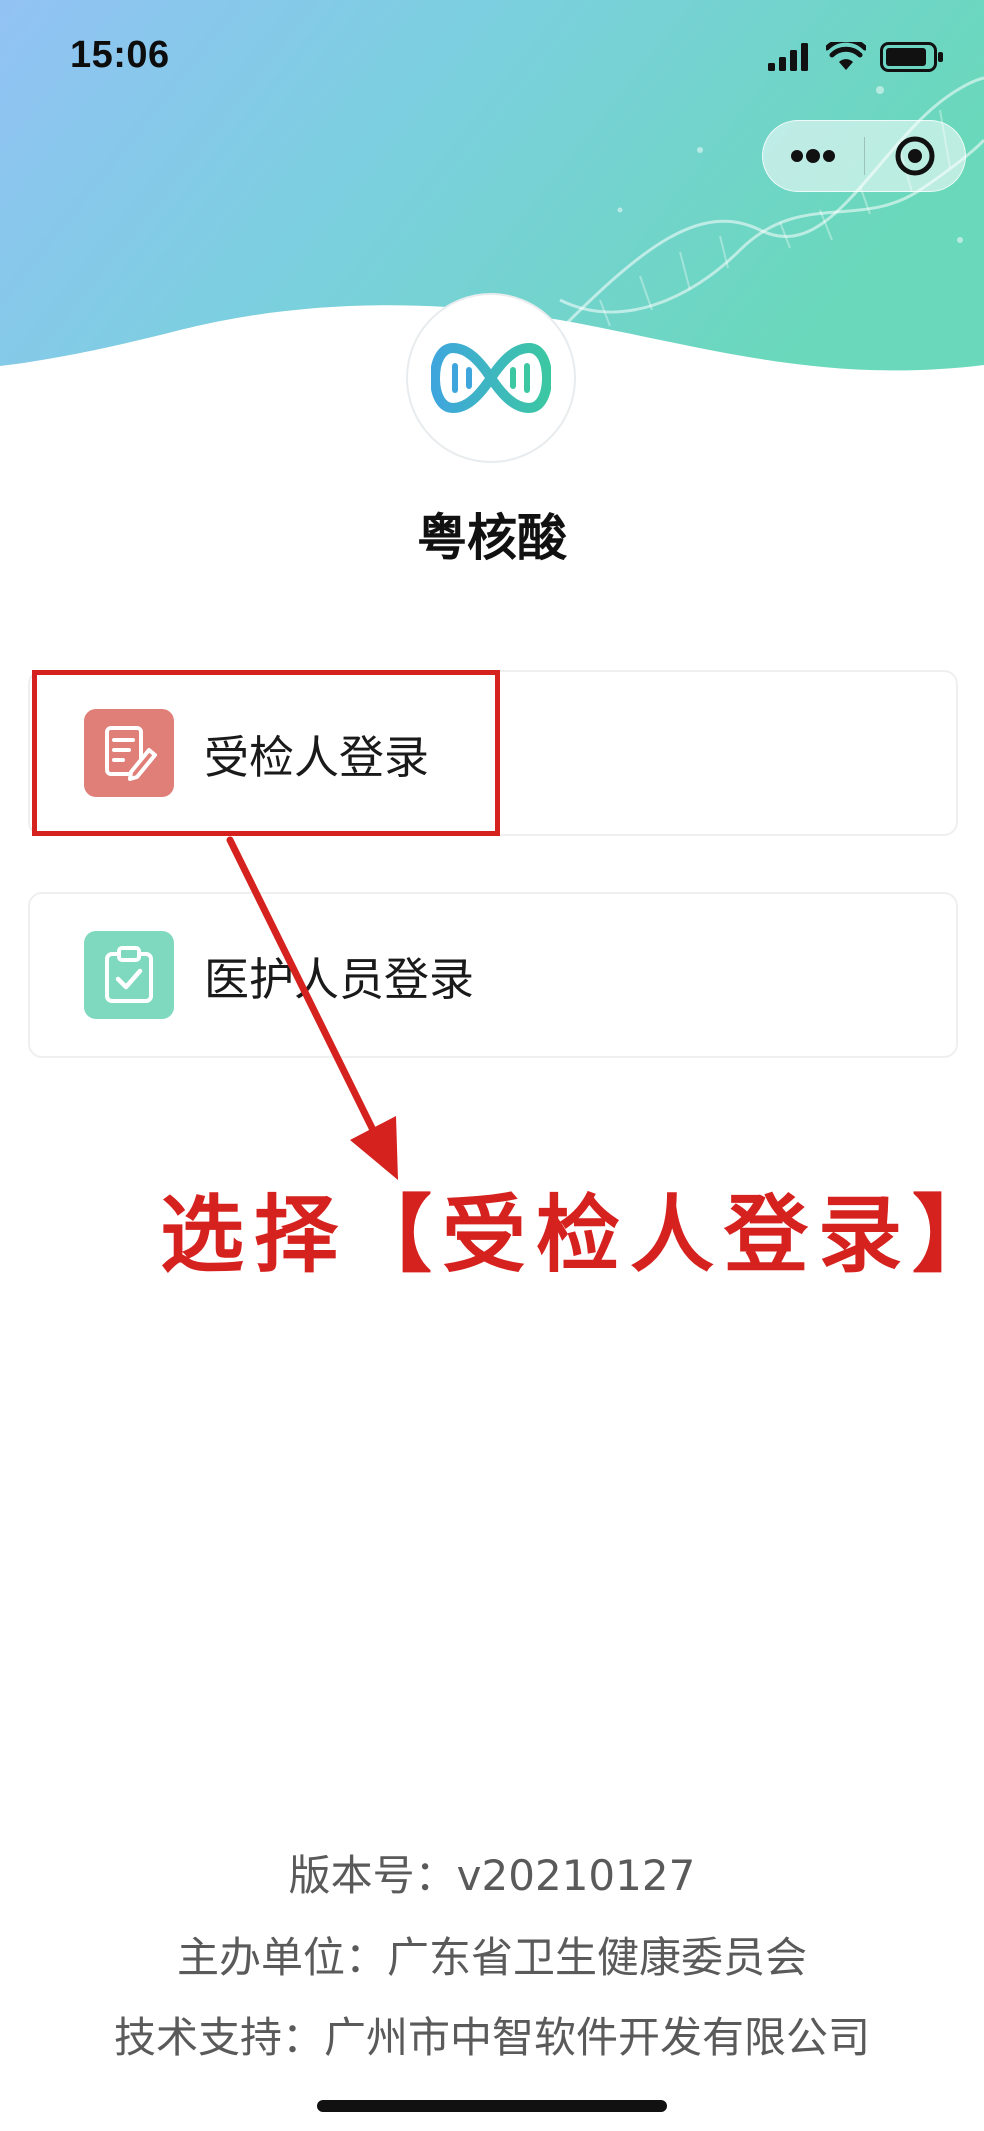 The image size is (984, 2131). I want to click on more-dots-icon, so click(813, 156).